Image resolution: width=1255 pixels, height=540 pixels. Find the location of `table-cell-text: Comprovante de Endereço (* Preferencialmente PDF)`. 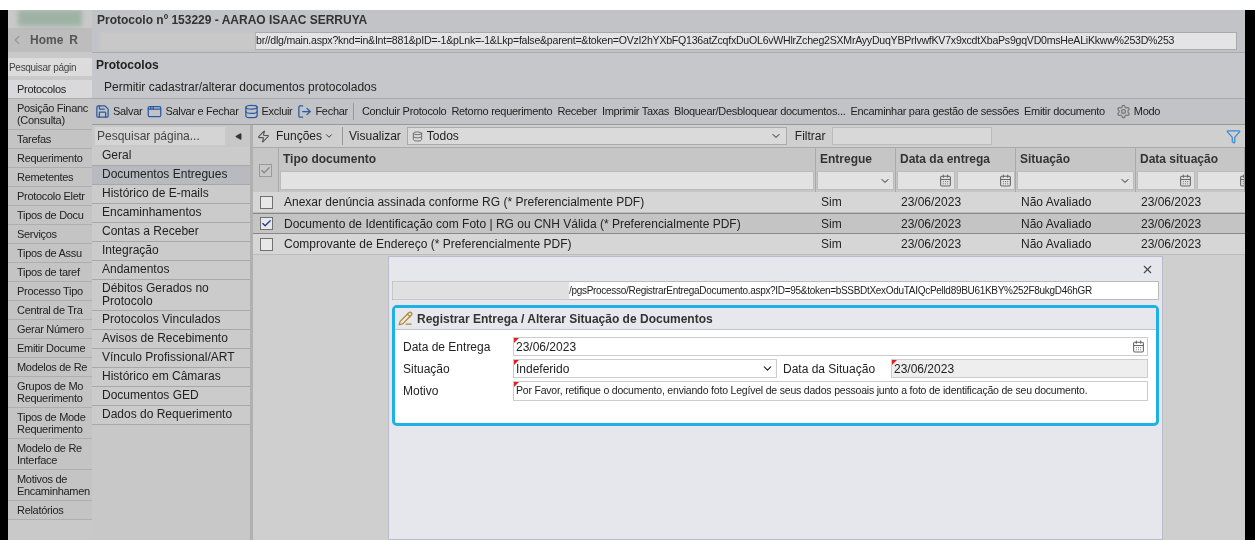

table-cell-text: Comprovante de Endereço (* Preferencialmente PDF) is located at coordinates (428, 244).